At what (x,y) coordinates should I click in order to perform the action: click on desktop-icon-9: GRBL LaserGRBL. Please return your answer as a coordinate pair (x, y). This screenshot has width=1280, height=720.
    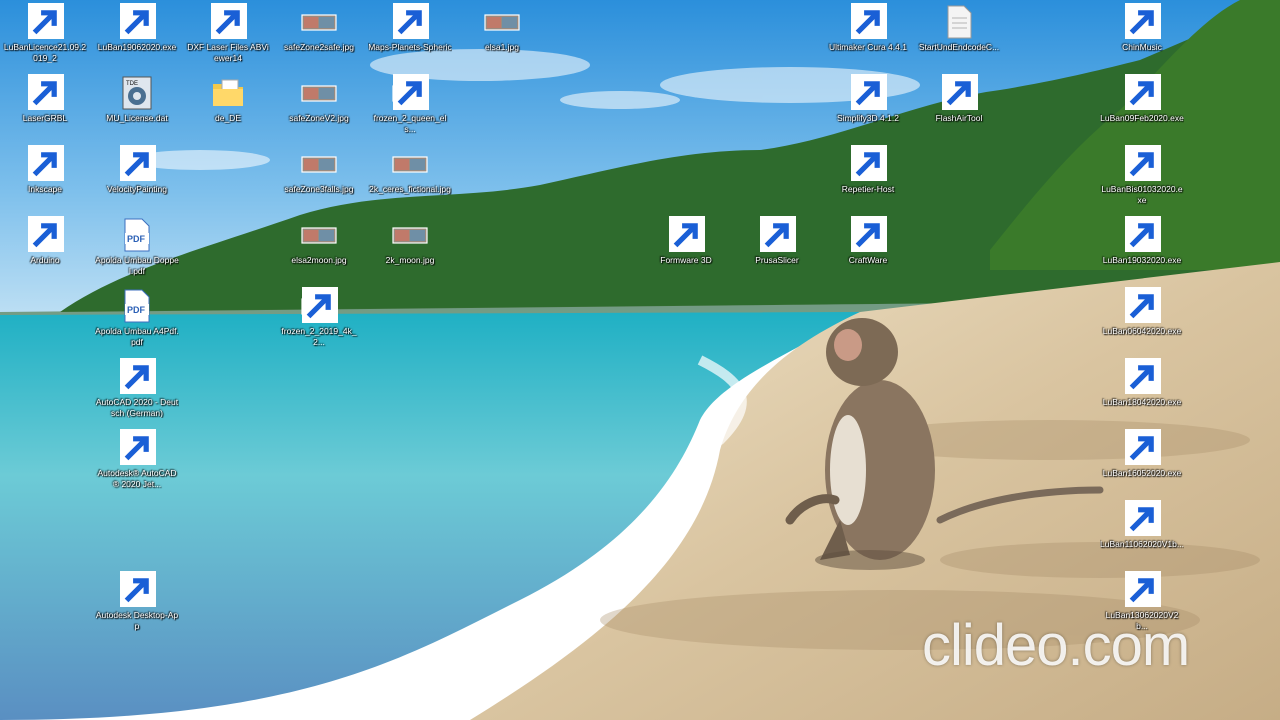
    Looking at the image, I should click on (45, 109).